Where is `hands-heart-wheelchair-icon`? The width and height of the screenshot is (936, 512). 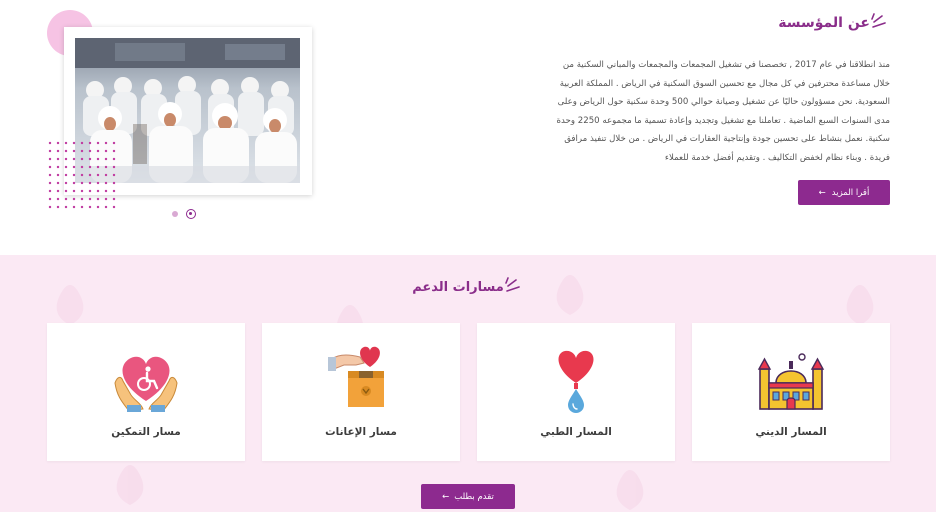
hands-heart-wheelchair-icon is located at coordinates (146, 384).